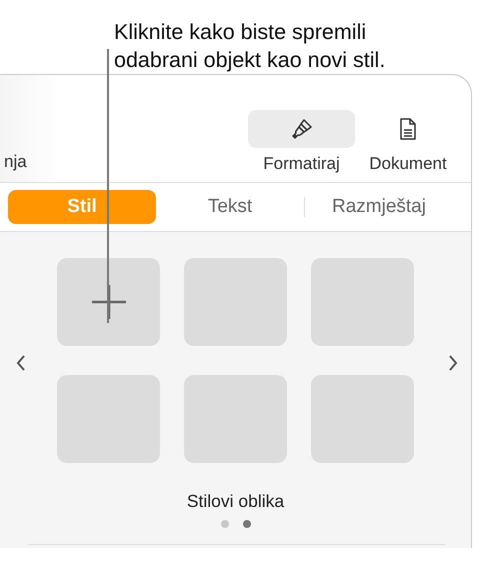 The height and width of the screenshot is (566, 491). I want to click on tab: Tekst, so click(230, 207).